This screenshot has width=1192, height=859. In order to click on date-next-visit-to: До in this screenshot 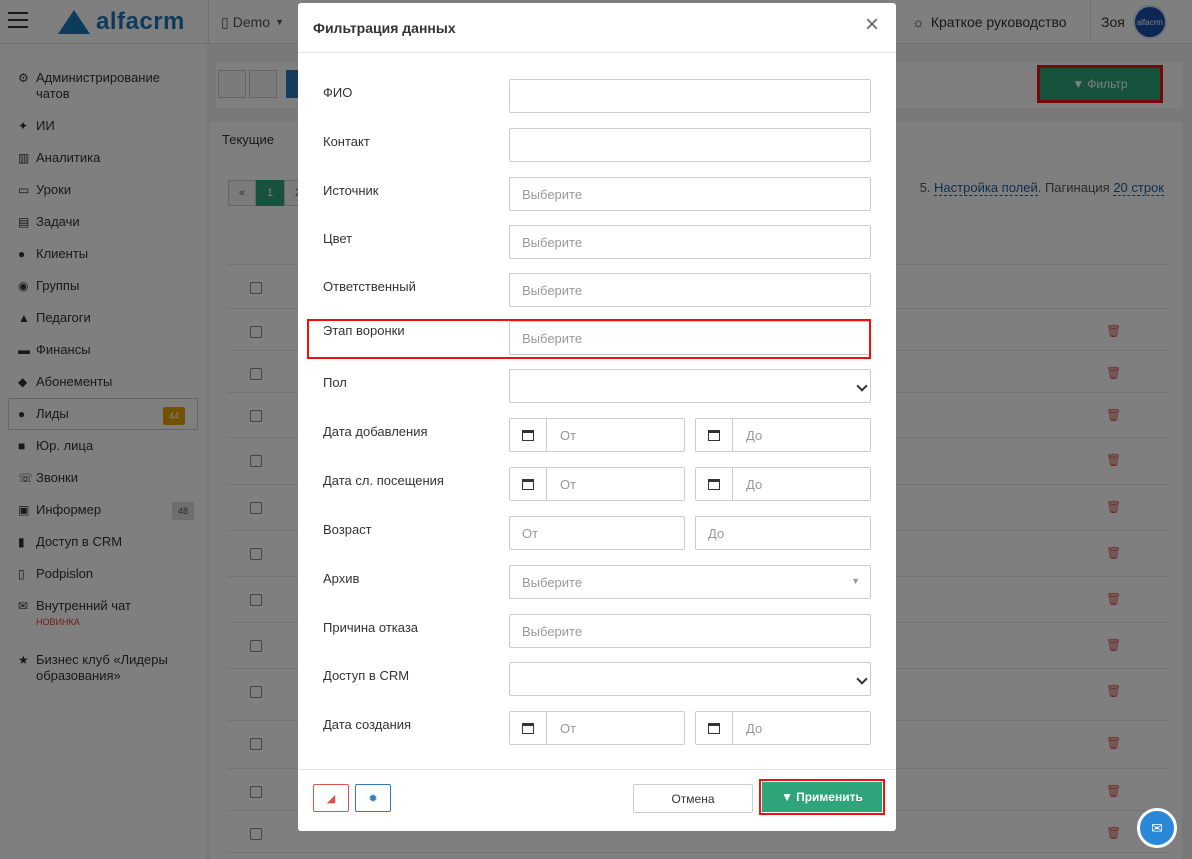, I will do `click(783, 484)`.